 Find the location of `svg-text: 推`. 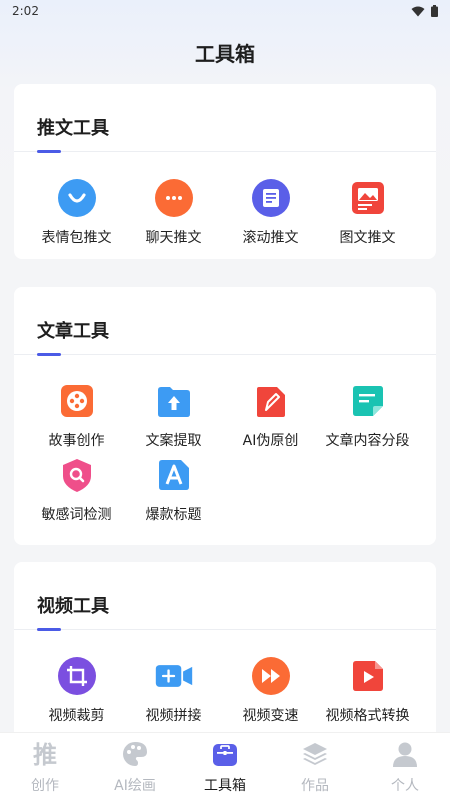

svg-text: 推 is located at coordinates (45, 754).